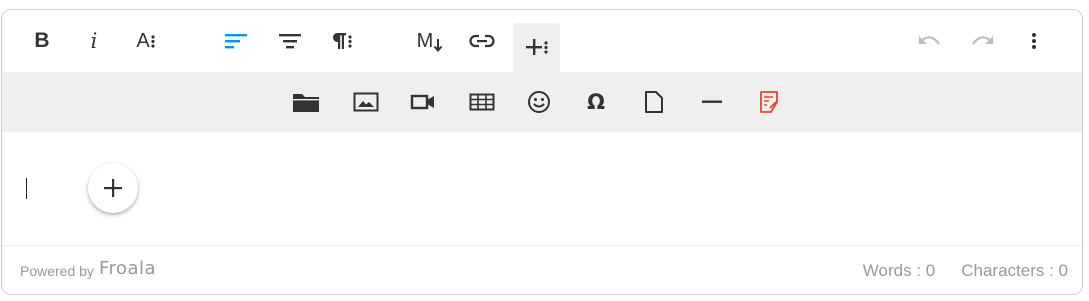  I want to click on video-icon, so click(422, 102).